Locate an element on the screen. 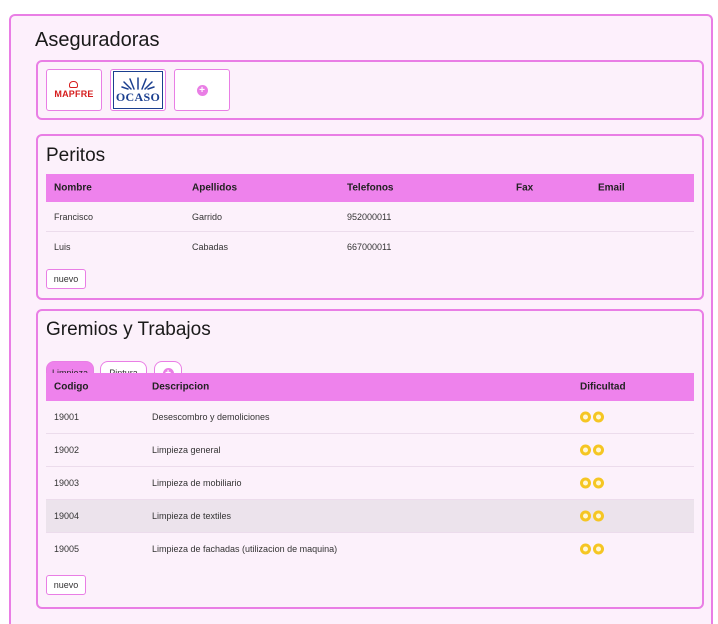 Image resolution: width=718 pixels, height=624 pixels. experts-table-header: Nombre Apellidos Telefonos Fax Email is located at coordinates (370, 188).